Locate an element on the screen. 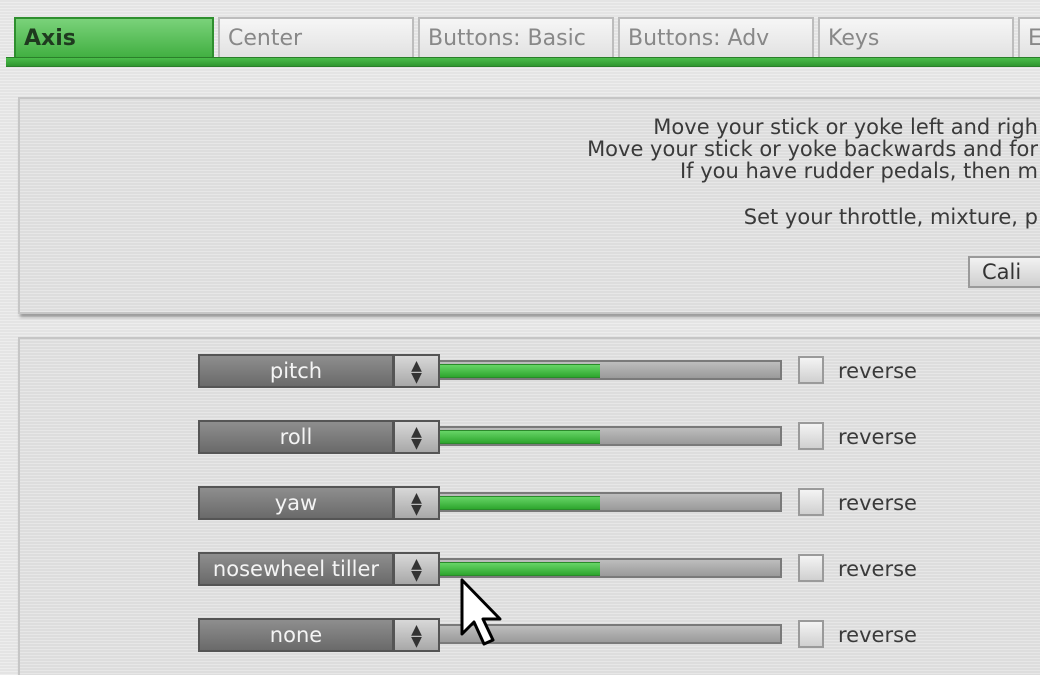  tab-axis: Axis is located at coordinates (114, 38).